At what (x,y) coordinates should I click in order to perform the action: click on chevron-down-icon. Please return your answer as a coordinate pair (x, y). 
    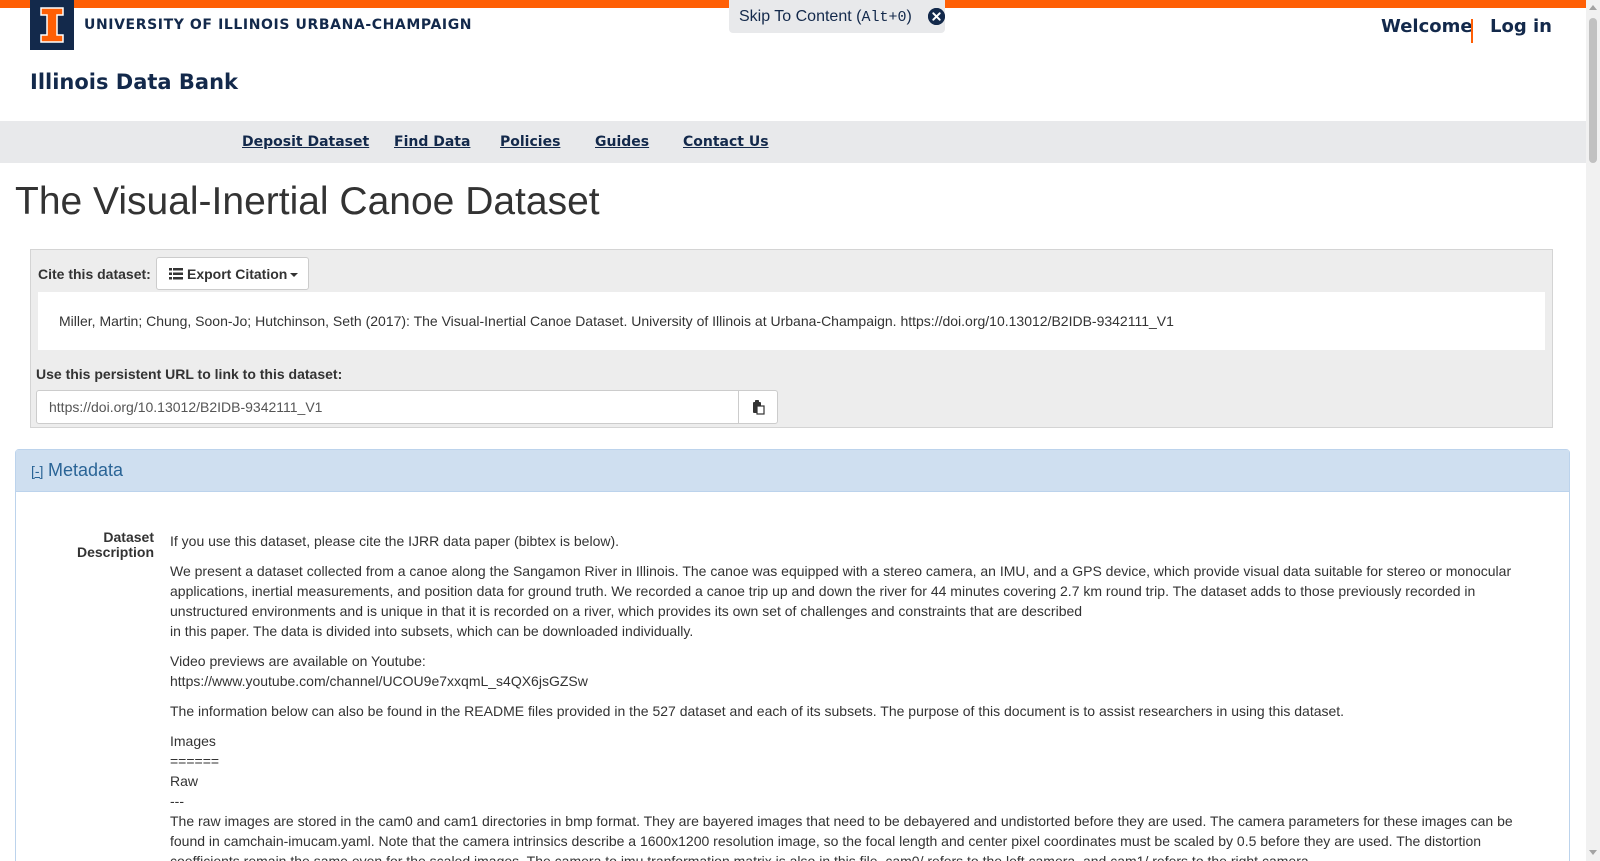
    Looking at the image, I should click on (294, 275).